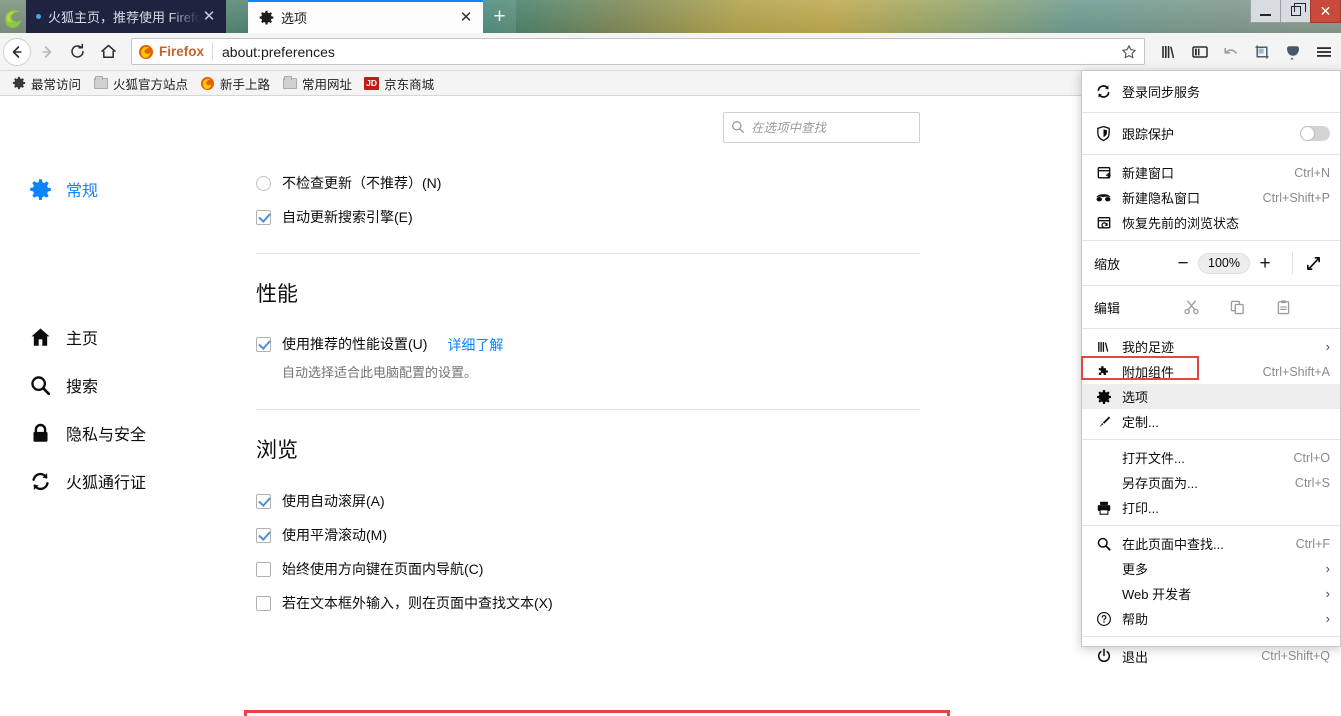 The height and width of the screenshot is (716, 1341). I want to click on tracking-protection-toggle, so click(1315, 133).